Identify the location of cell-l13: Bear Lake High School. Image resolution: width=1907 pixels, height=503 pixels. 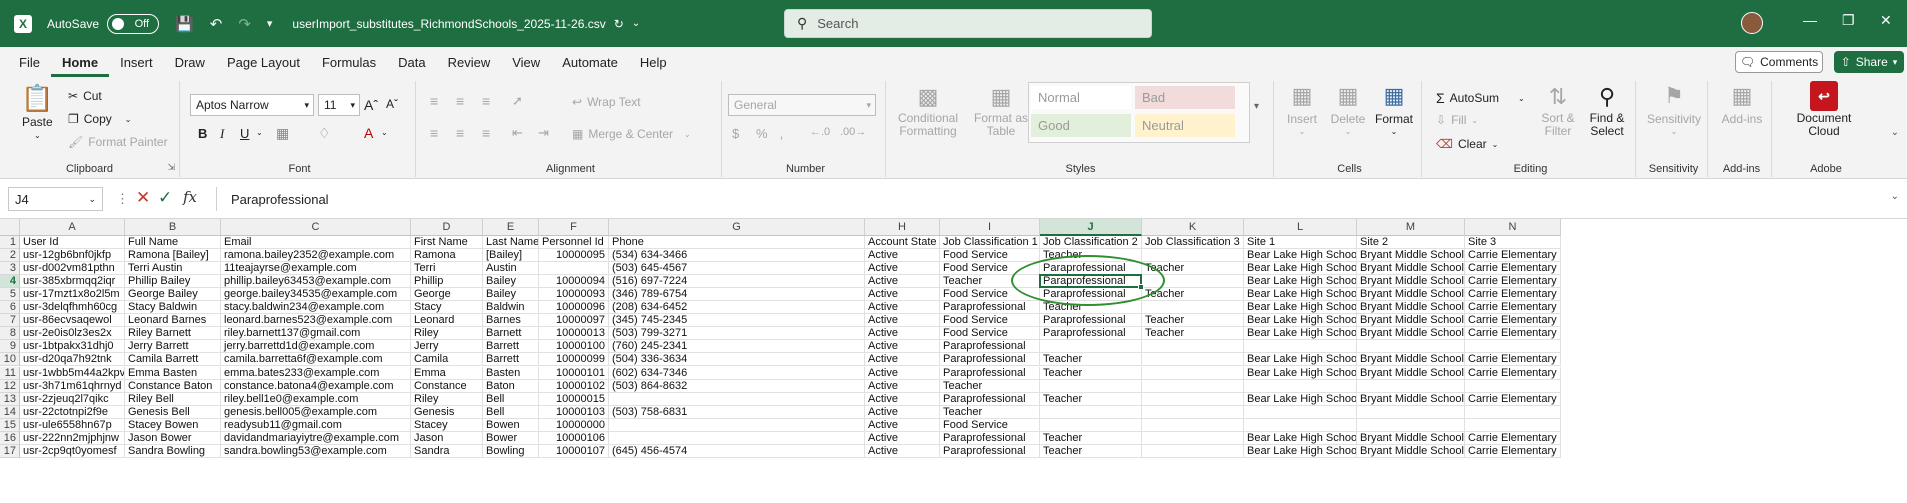
(1300, 399).